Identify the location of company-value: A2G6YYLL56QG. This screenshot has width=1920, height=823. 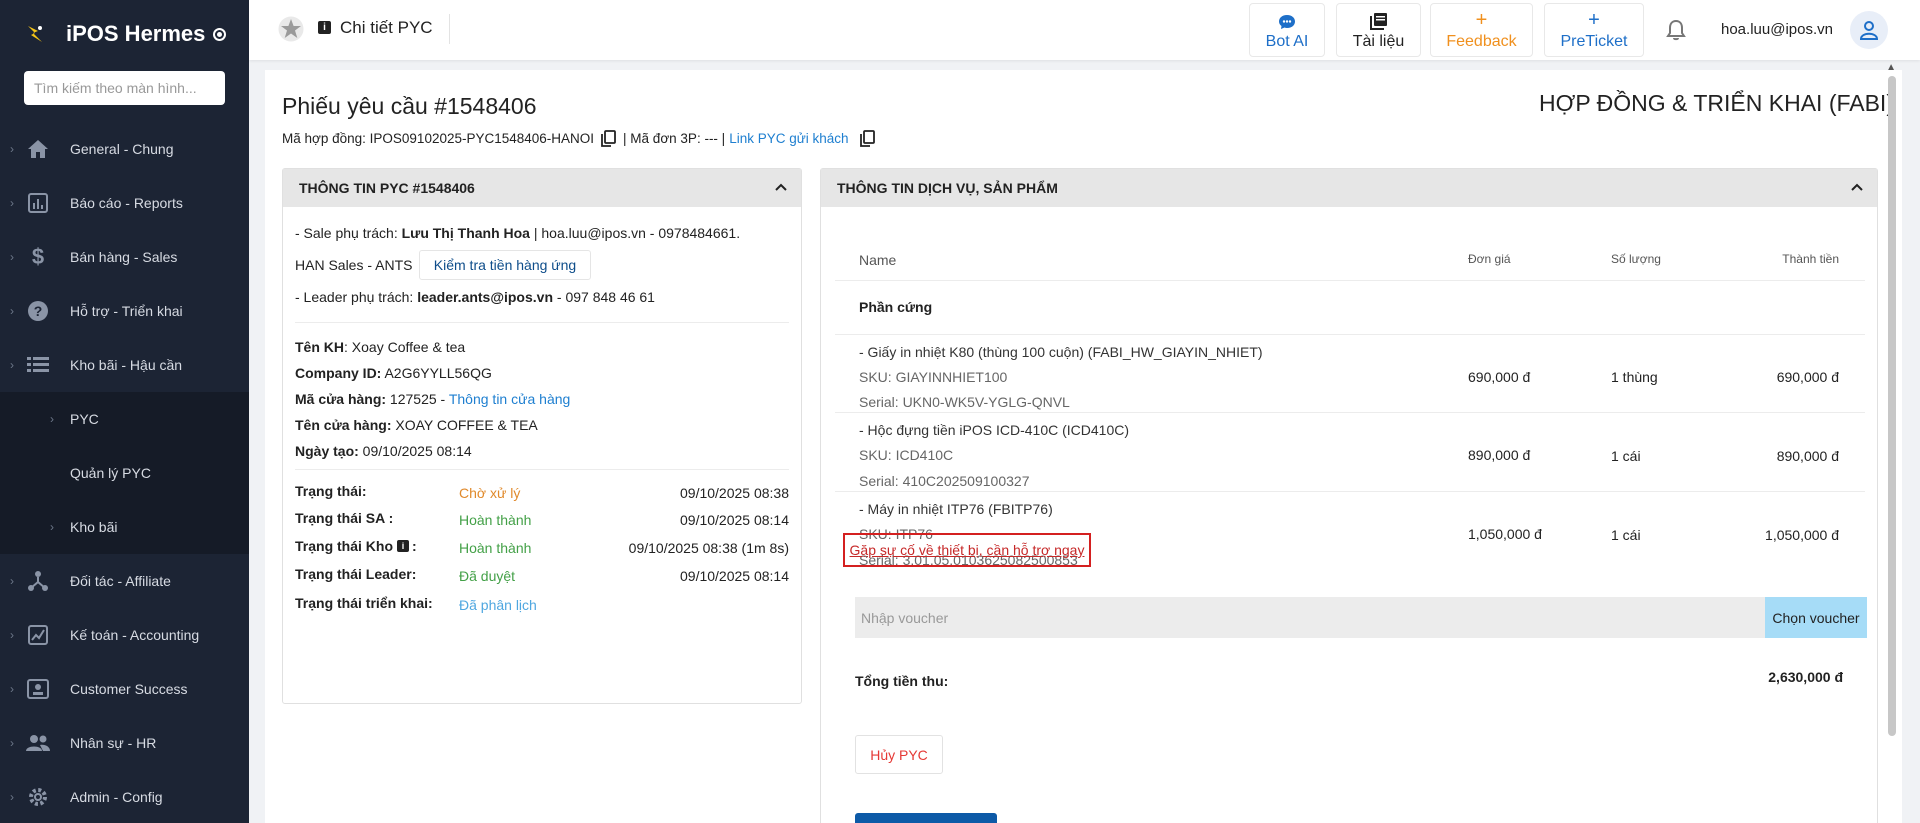
(436, 373).